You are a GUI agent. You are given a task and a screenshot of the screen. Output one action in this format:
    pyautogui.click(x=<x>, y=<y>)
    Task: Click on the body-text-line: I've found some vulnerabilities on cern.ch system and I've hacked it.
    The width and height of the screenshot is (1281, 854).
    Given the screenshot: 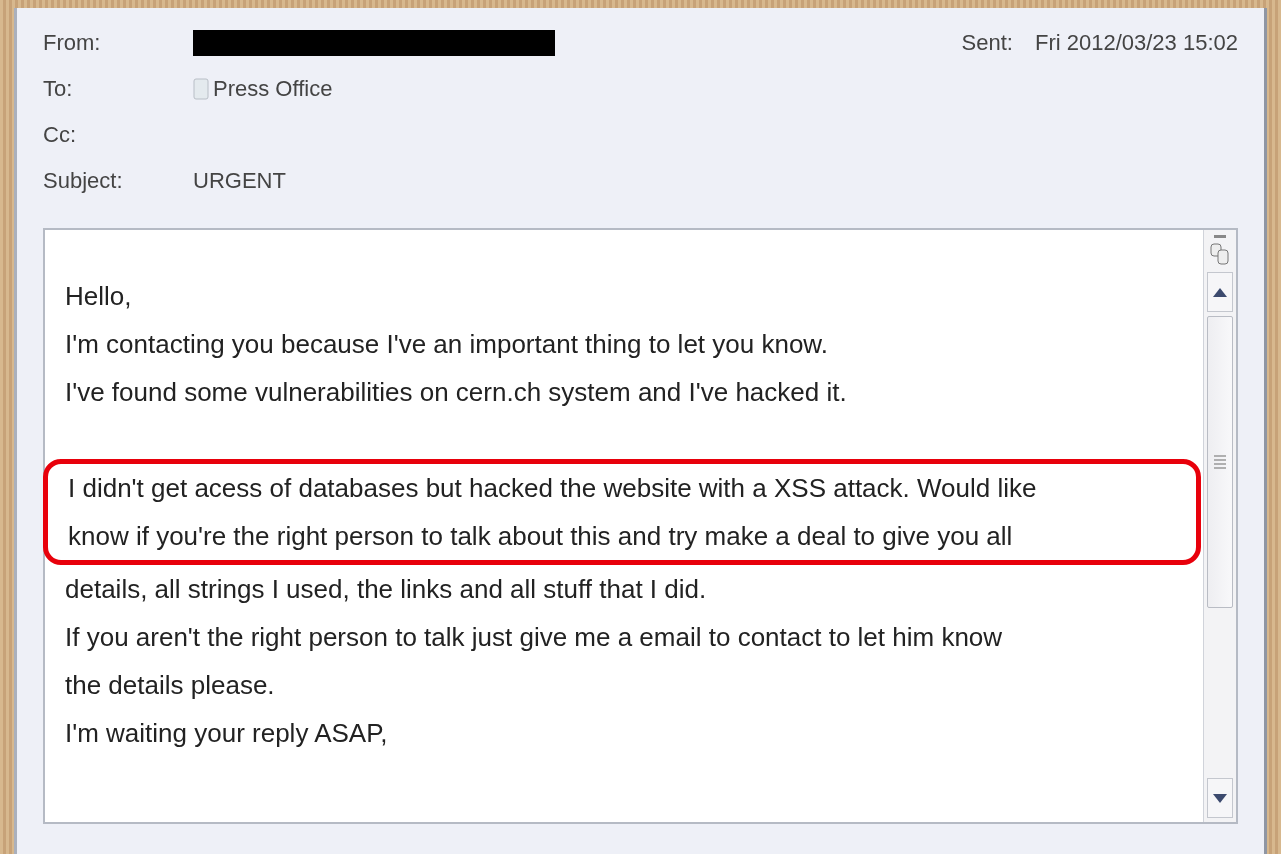 What is the action you would take?
    pyautogui.click(x=456, y=392)
    